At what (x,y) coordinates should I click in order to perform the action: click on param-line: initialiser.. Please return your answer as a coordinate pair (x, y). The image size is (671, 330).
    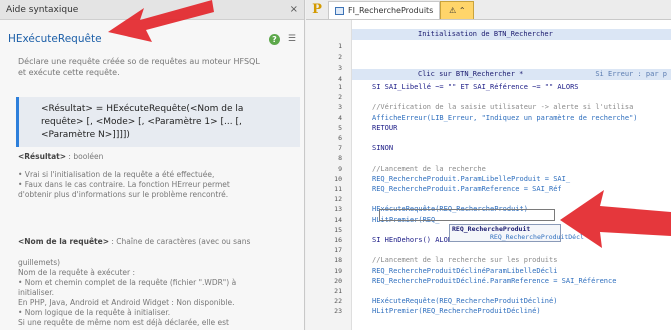
    Looking at the image, I should click on (36, 292).